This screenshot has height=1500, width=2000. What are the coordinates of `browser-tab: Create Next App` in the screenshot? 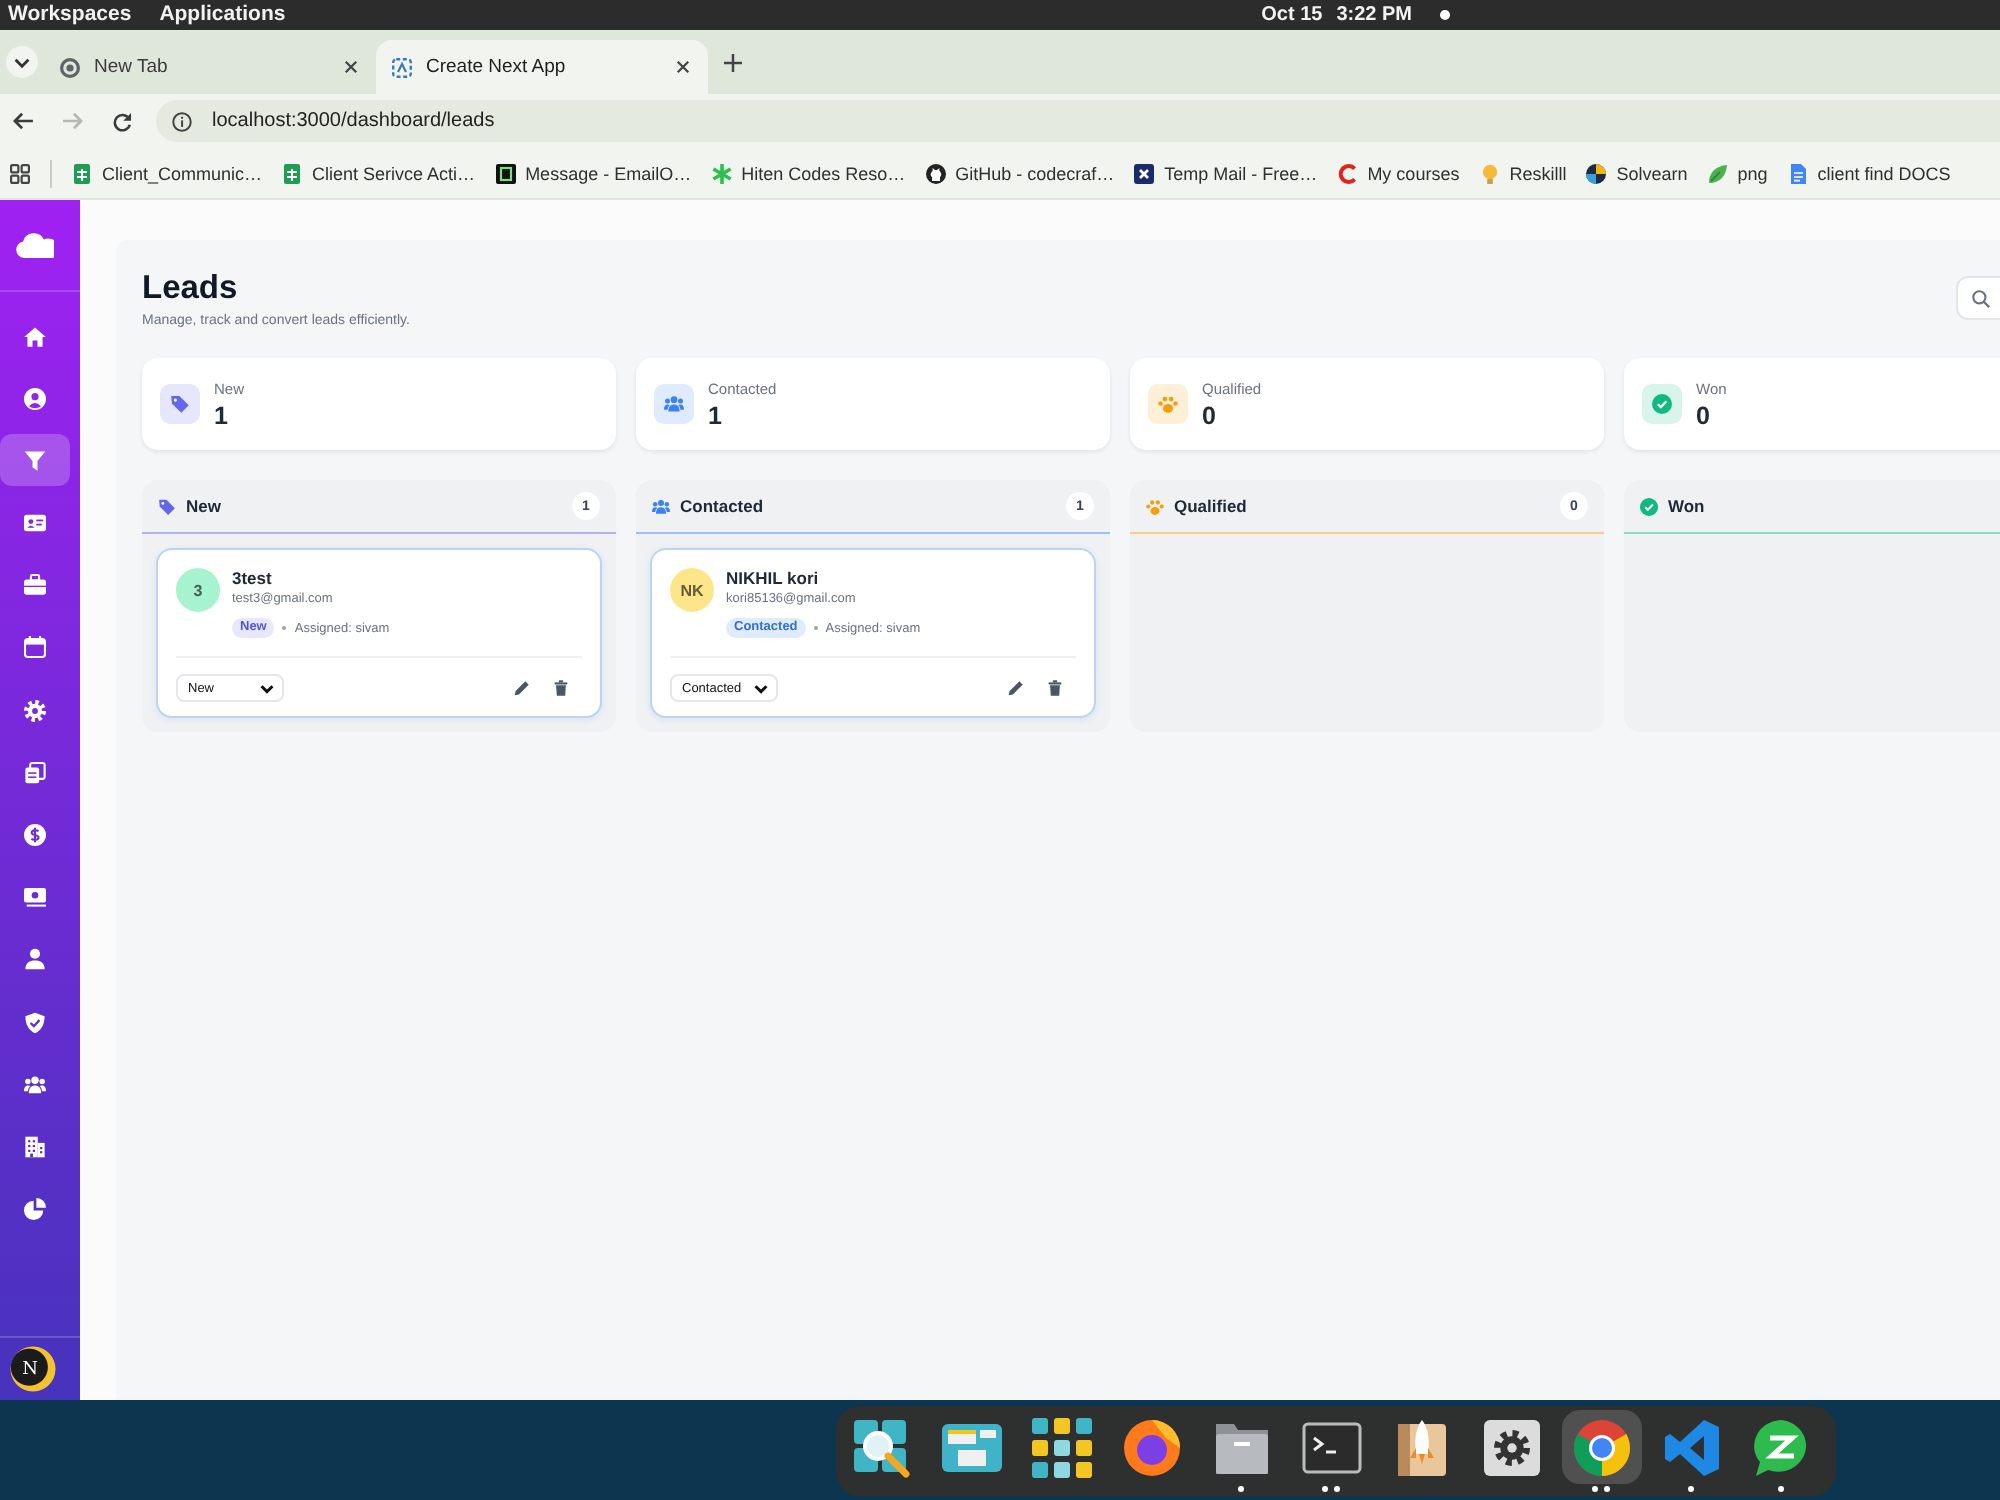 It's located at (542, 67).